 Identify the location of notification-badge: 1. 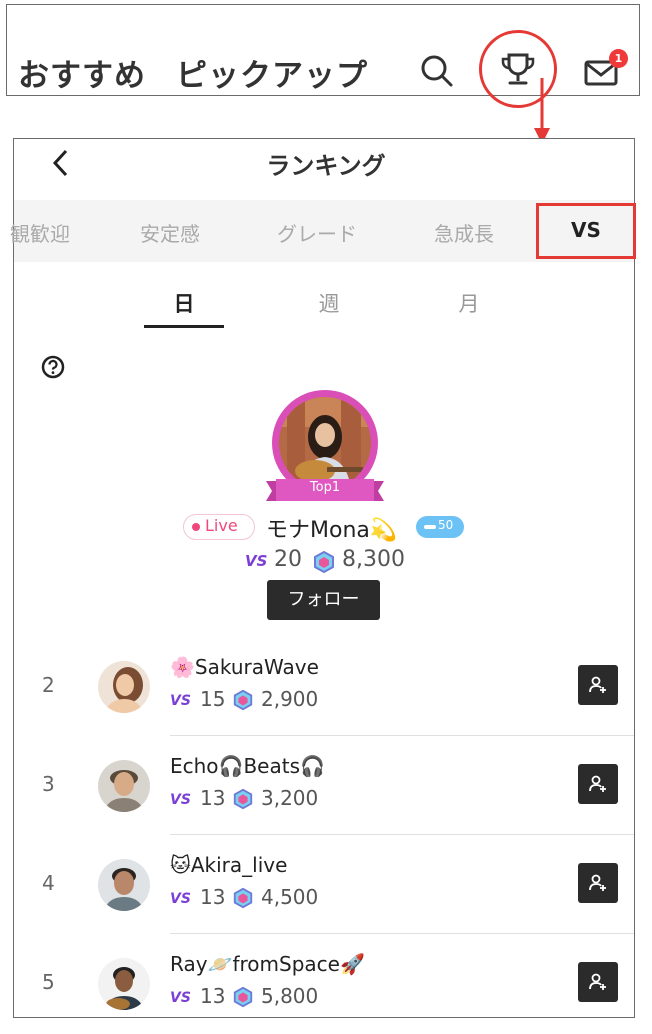
(618, 58).